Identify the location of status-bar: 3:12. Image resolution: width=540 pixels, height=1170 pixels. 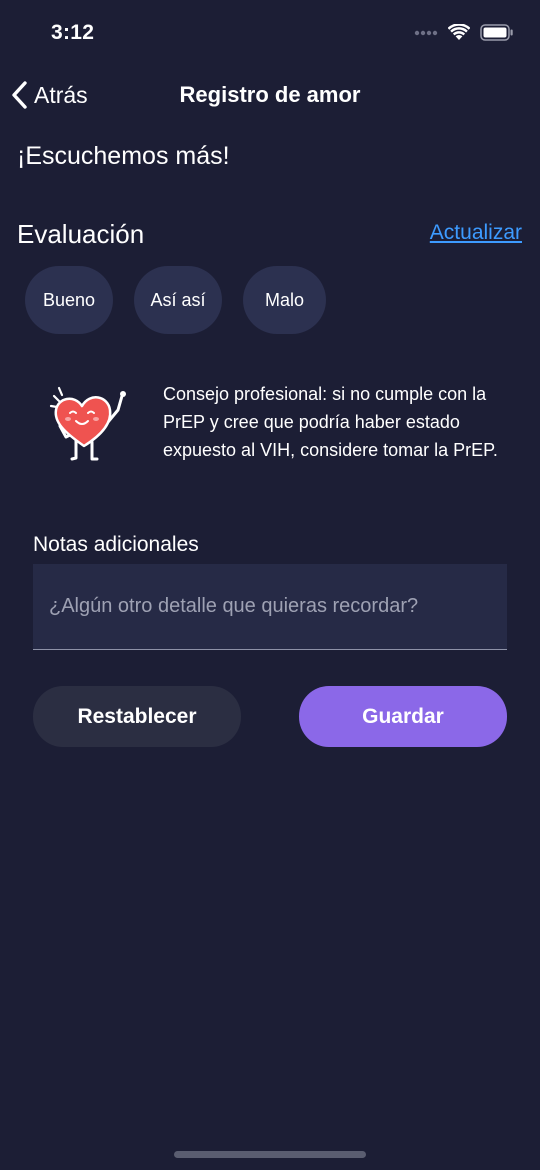
(270, 35).